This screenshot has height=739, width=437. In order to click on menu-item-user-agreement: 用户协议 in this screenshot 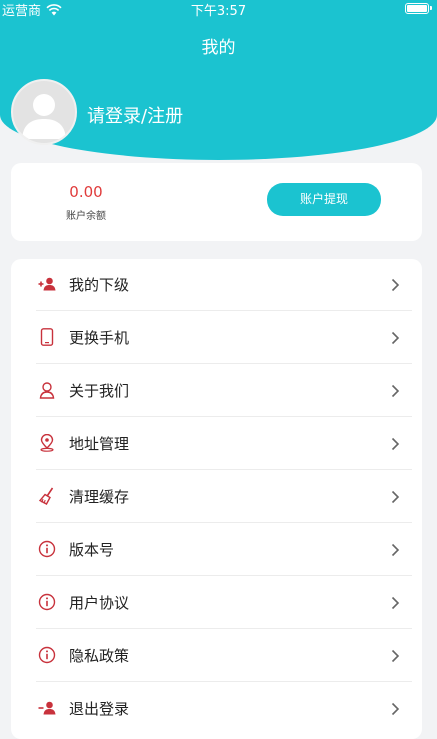, I will do `click(224, 603)`.